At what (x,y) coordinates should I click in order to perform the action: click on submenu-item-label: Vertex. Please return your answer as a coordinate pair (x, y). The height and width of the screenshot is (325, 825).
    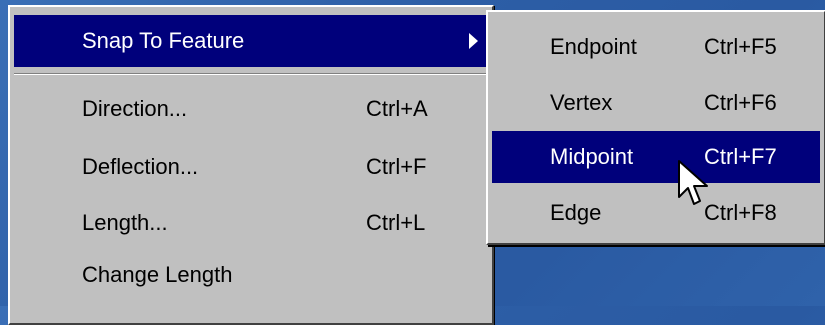
    Looking at the image, I should click on (581, 102).